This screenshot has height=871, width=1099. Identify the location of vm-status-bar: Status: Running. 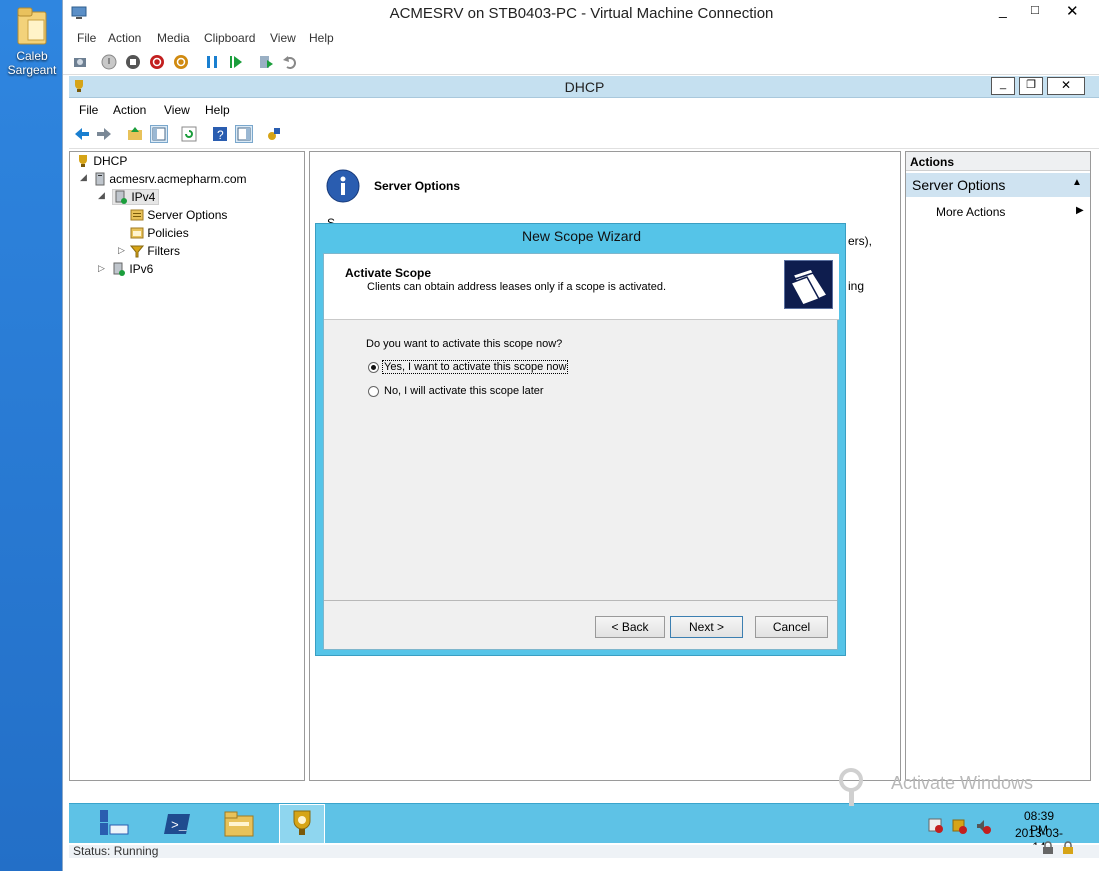
(584, 849).